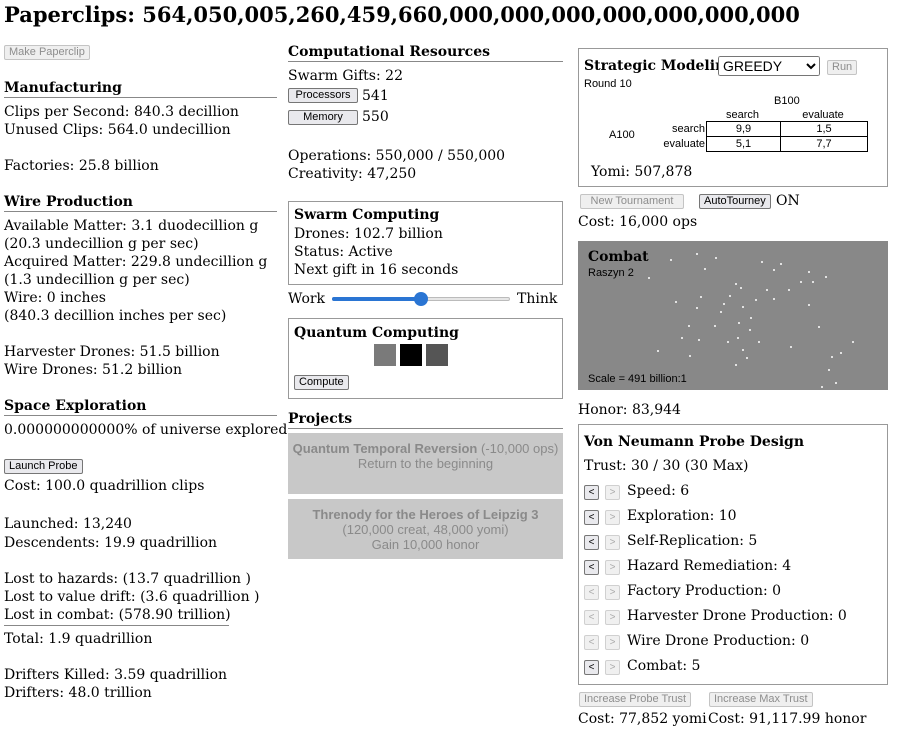 This screenshot has width=908, height=748. Describe the element at coordinates (635, 699) in the screenshot. I see `increase-probe-trust-button: Increase Probe Trust` at that location.